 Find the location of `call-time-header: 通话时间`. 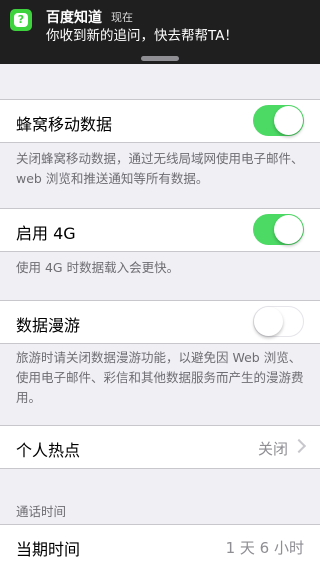

call-time-header: 通话时间 is located at coordinates (41, 511).